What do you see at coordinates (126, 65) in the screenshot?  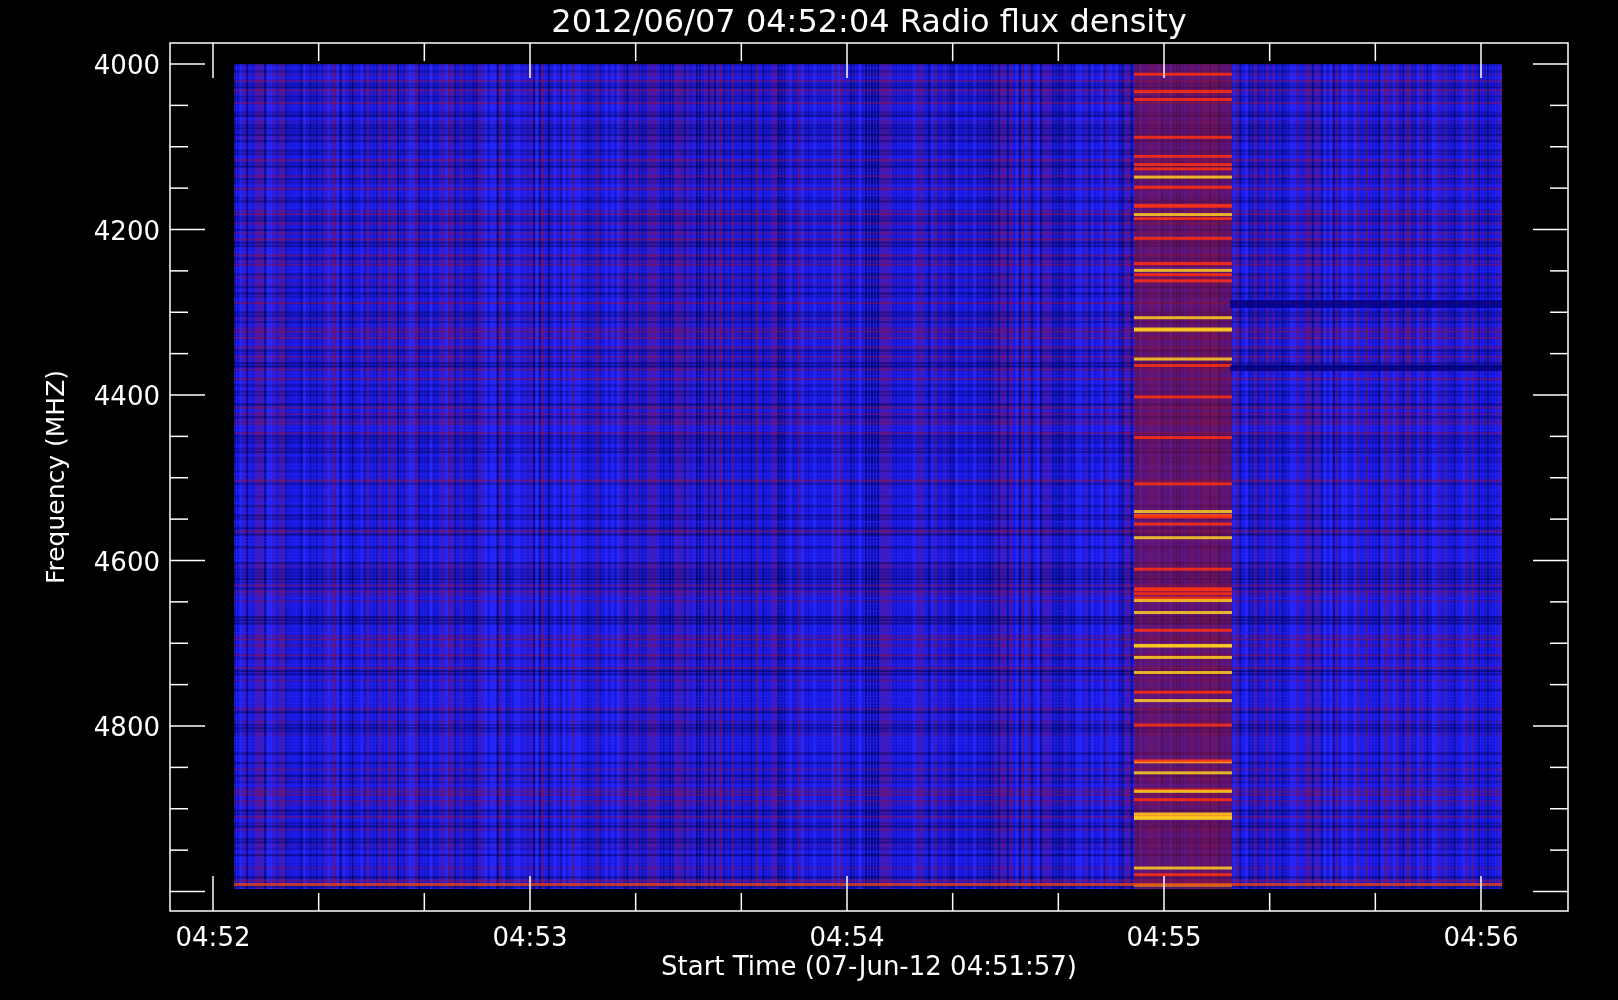 I see `y-tick-label: 4000` at bounding box center [126, 65].